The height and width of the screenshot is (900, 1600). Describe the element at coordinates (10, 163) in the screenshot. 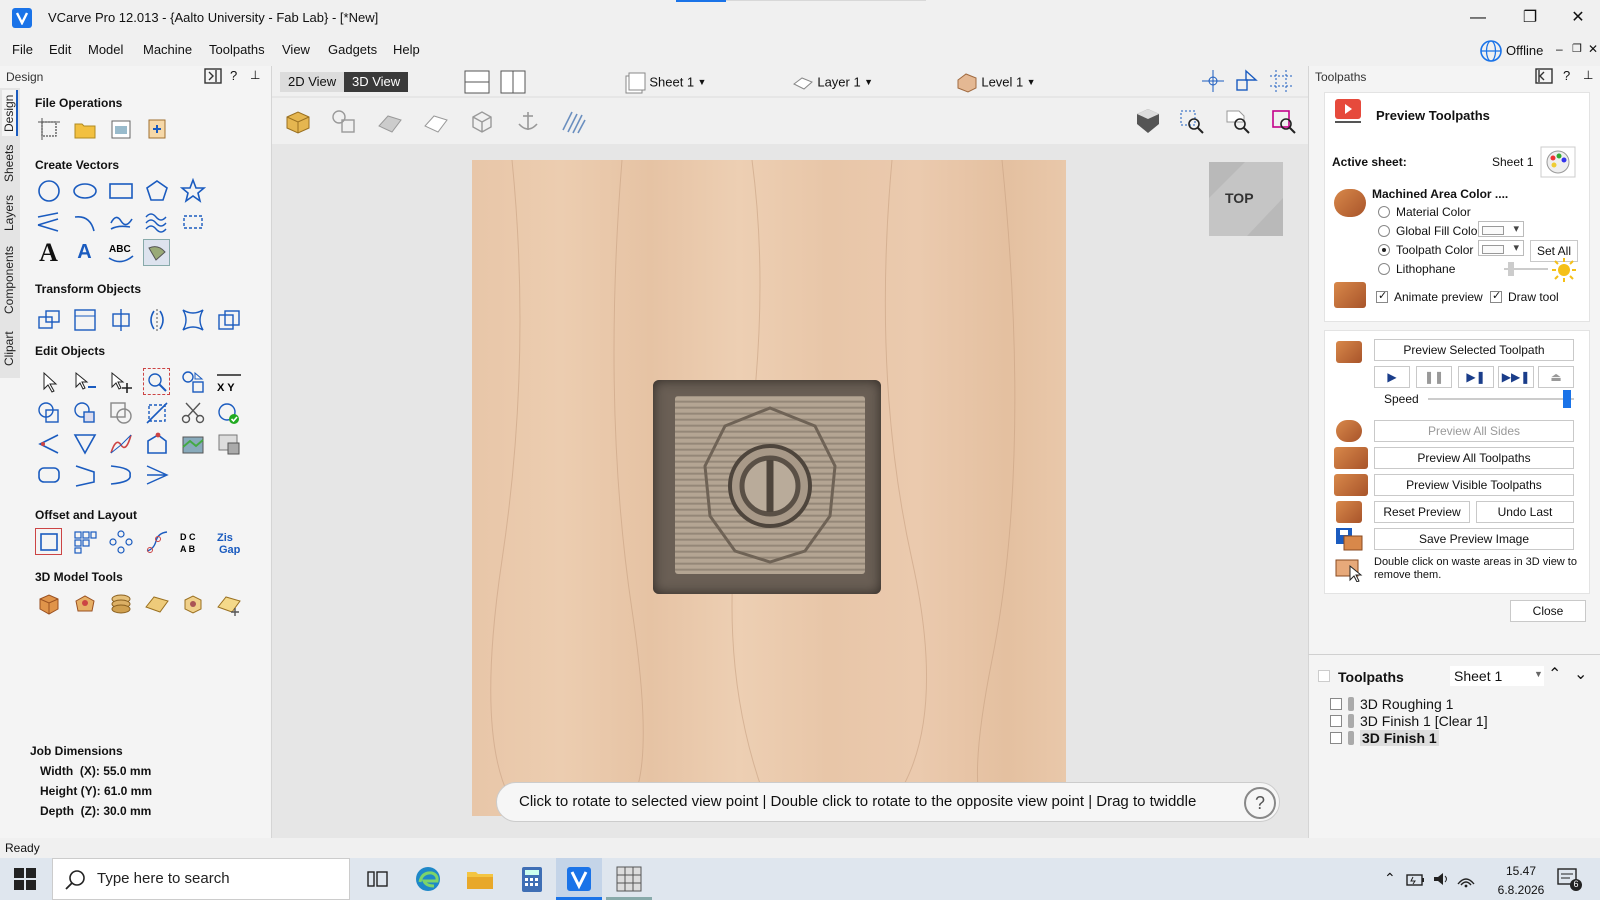

I see `tab-sheets: Sheets` at that location.